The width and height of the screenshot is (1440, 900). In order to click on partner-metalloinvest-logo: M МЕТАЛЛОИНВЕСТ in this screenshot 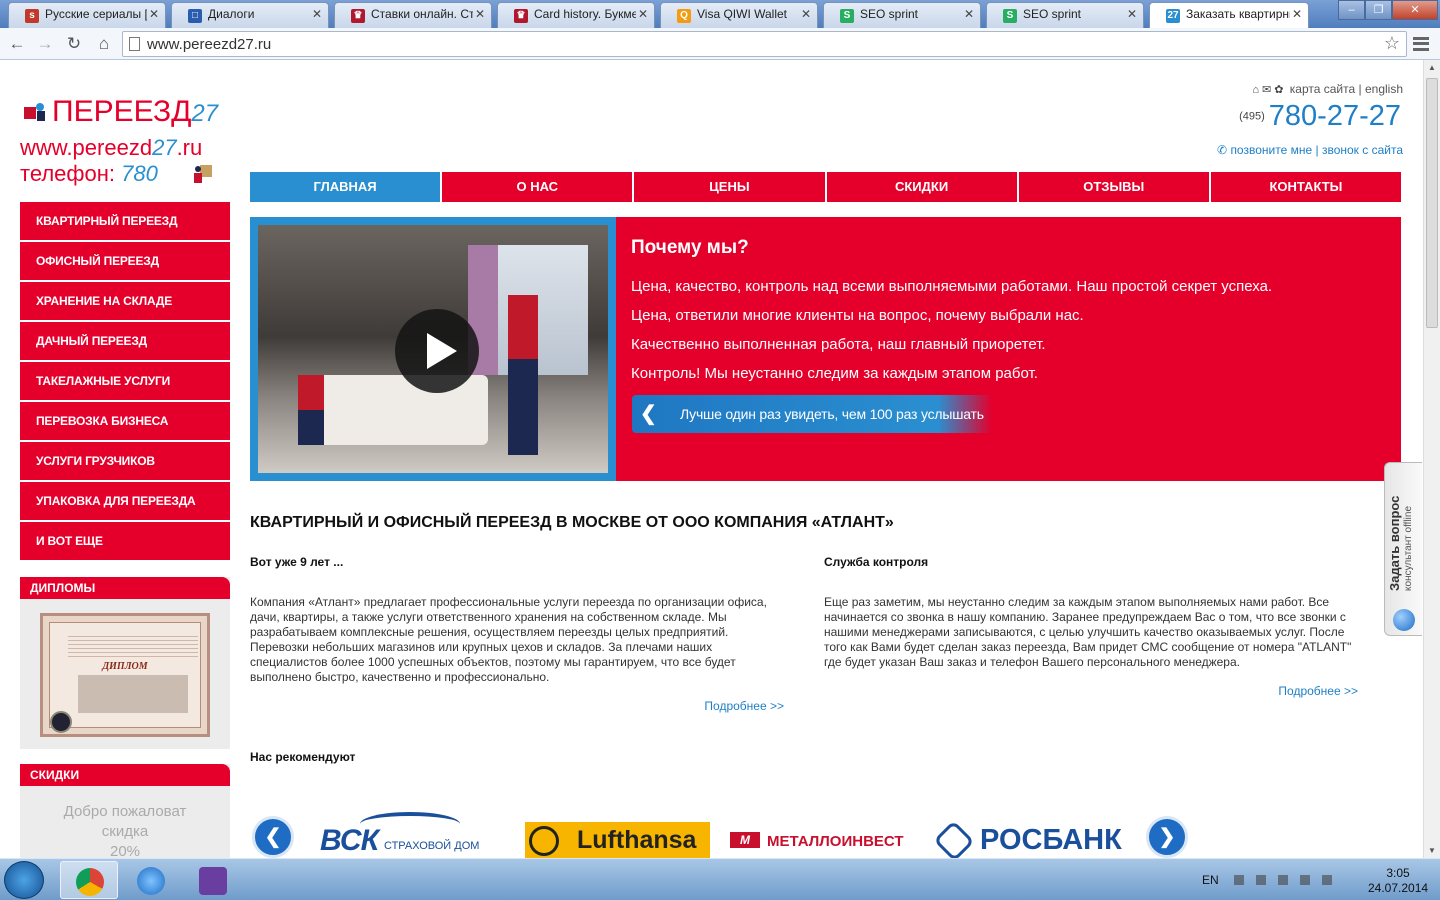, I will do `click(822, 840)`.